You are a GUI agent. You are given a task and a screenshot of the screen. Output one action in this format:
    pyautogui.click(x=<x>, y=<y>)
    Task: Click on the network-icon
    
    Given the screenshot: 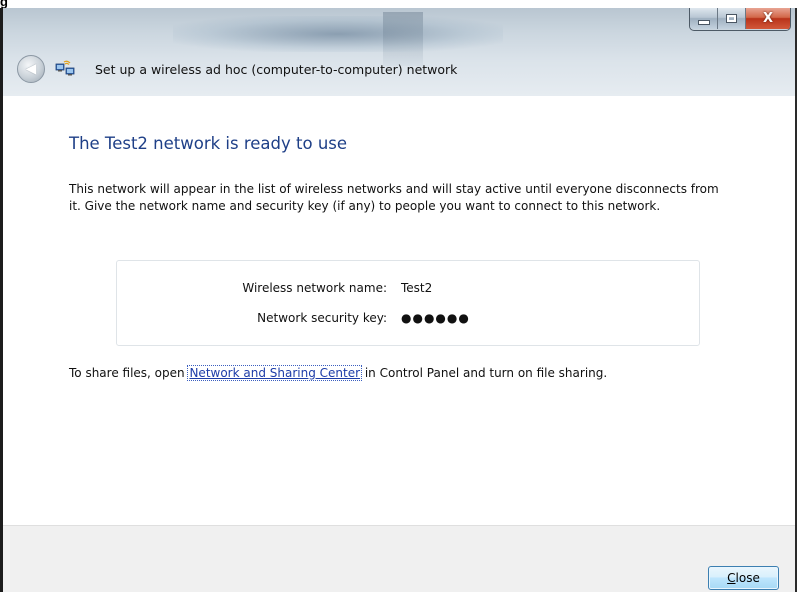 What is the action you would take?
    pyautogui.click(x=65, y=68)
    